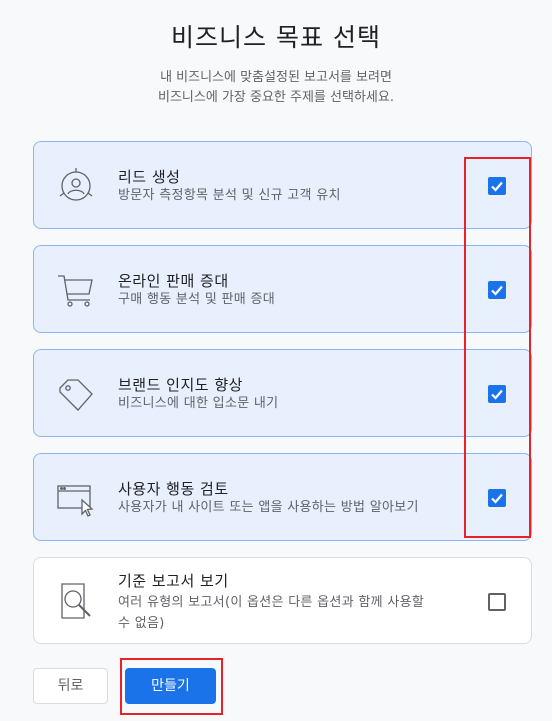 This screenshot has height=721, width=552. I want to click on option-card-user-behavior: 사용자 행동 검토 사용자가 내 사이트 또는 앱을 사용하는 방법 알아보기, so click(282, 497).